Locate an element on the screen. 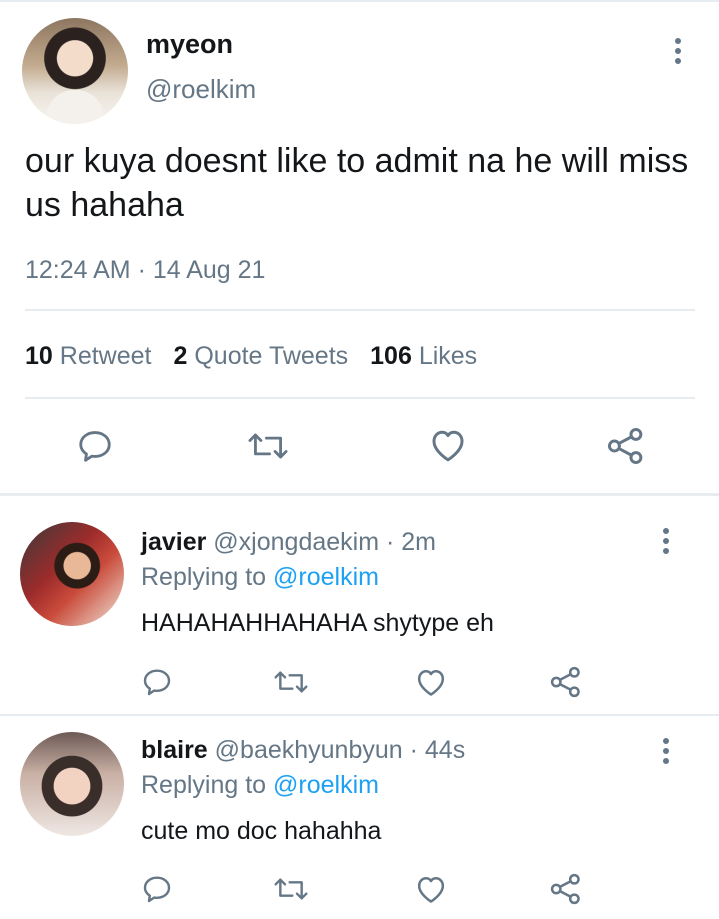 This screenshot has height=919, width=719. reply-header: javier @xjongdaekim · 2m is located at coordinates (288, 542).